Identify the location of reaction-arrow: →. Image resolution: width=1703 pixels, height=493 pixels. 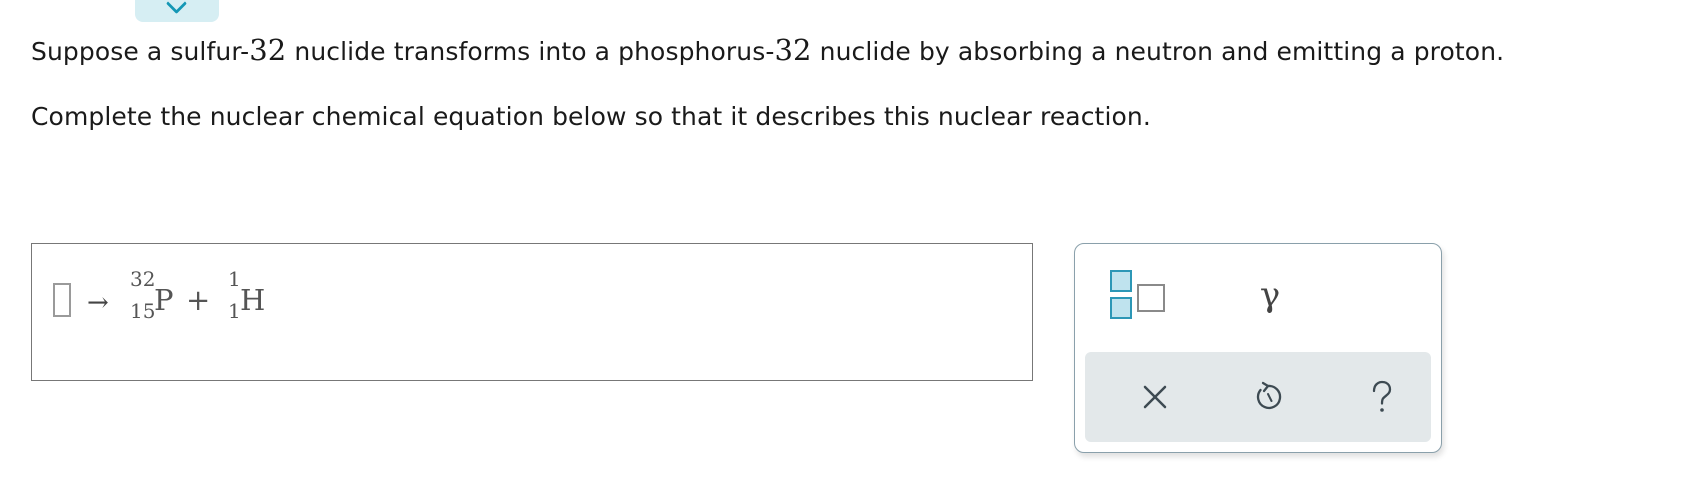
(98, 303).